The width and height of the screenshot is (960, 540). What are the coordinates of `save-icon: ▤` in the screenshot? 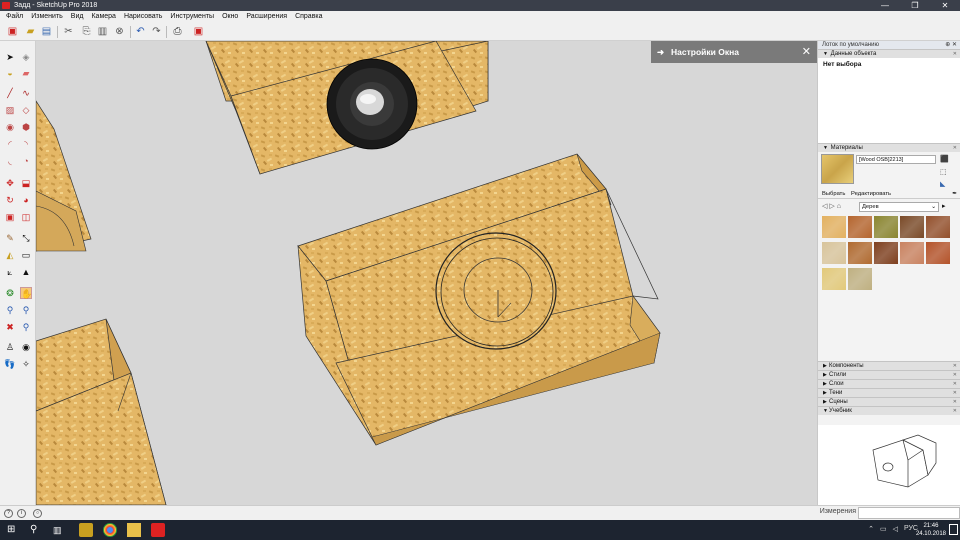 It's located at (46, 31).